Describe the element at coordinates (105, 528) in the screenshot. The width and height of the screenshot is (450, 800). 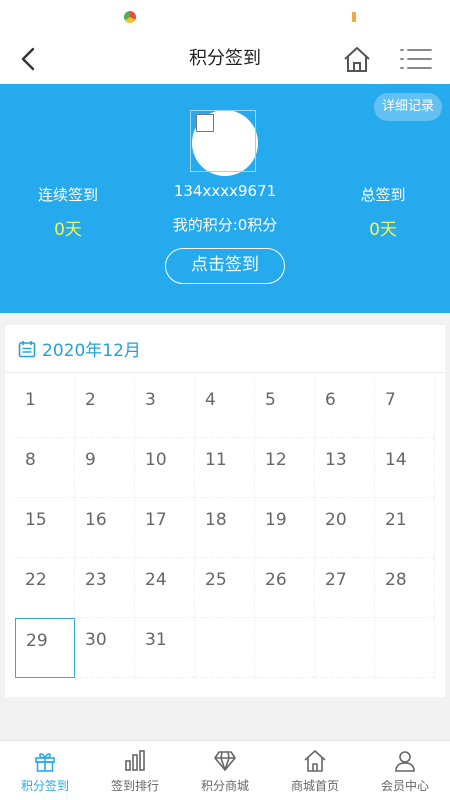
I see `calendar-day: 16` at that location.